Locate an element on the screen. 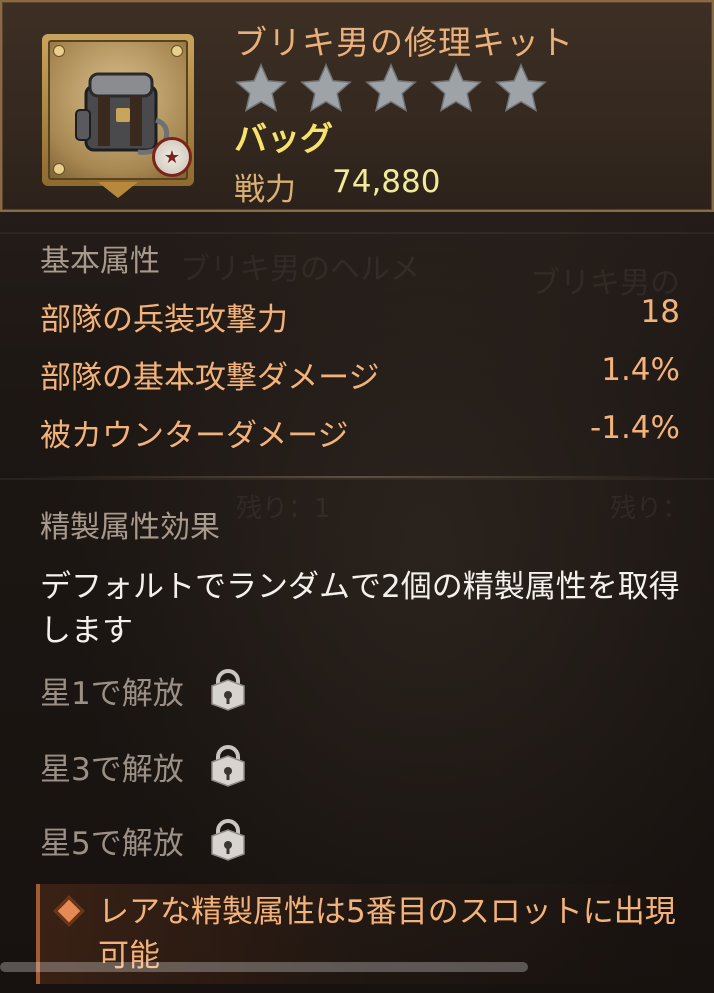  diamond-icon is located at coordinates (69, 911).